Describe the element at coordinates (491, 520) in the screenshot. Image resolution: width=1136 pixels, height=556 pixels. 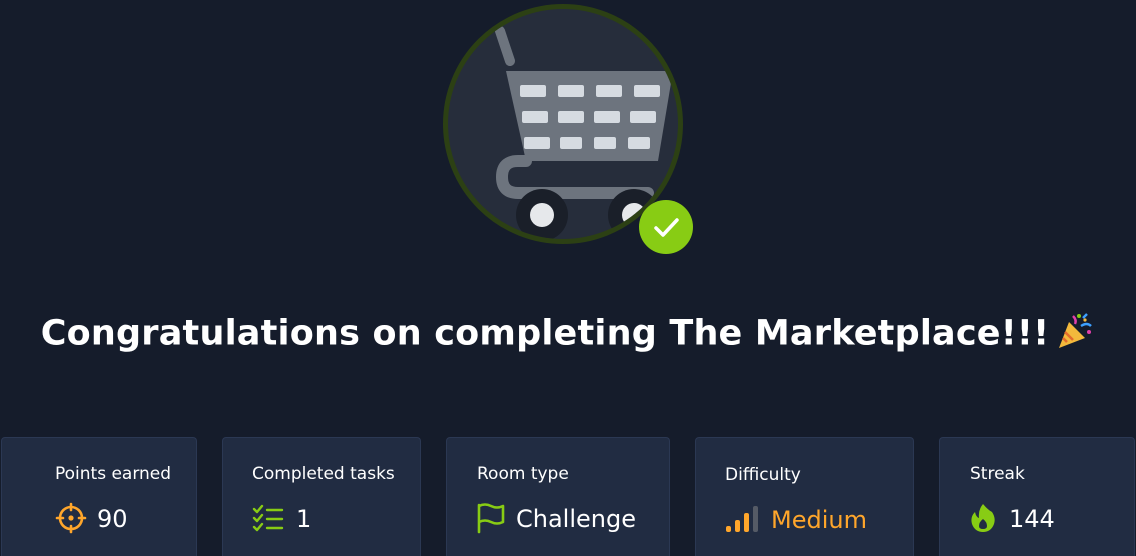
I see `flag-icon` at that location.